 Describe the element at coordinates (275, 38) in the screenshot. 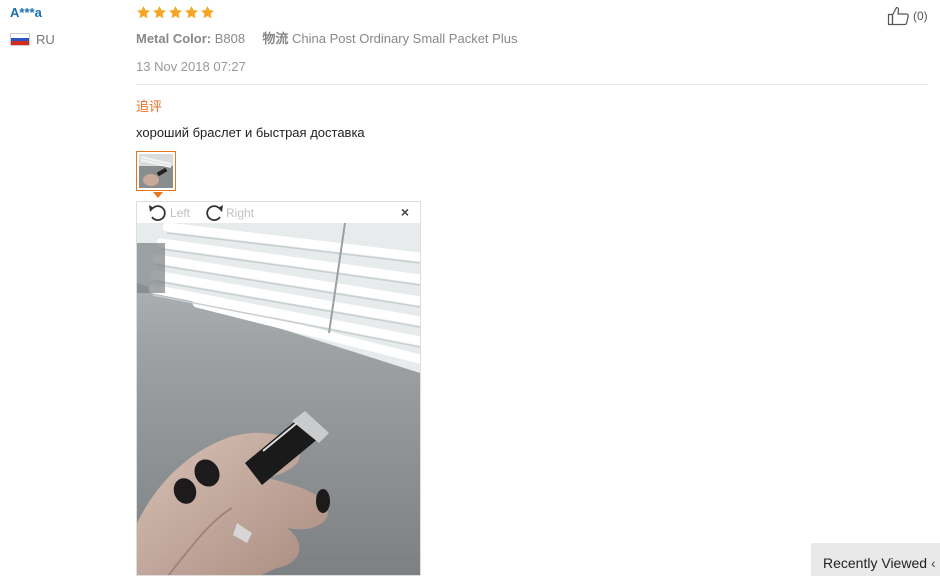

I see `shipping-label: 物流` at that location.